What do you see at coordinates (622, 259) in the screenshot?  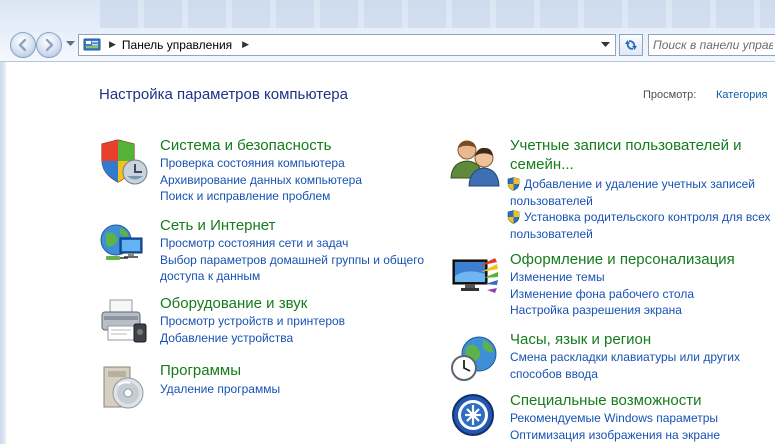 I see `appearance-title: Оформление и персонализация` at bounding box center [622, 259].